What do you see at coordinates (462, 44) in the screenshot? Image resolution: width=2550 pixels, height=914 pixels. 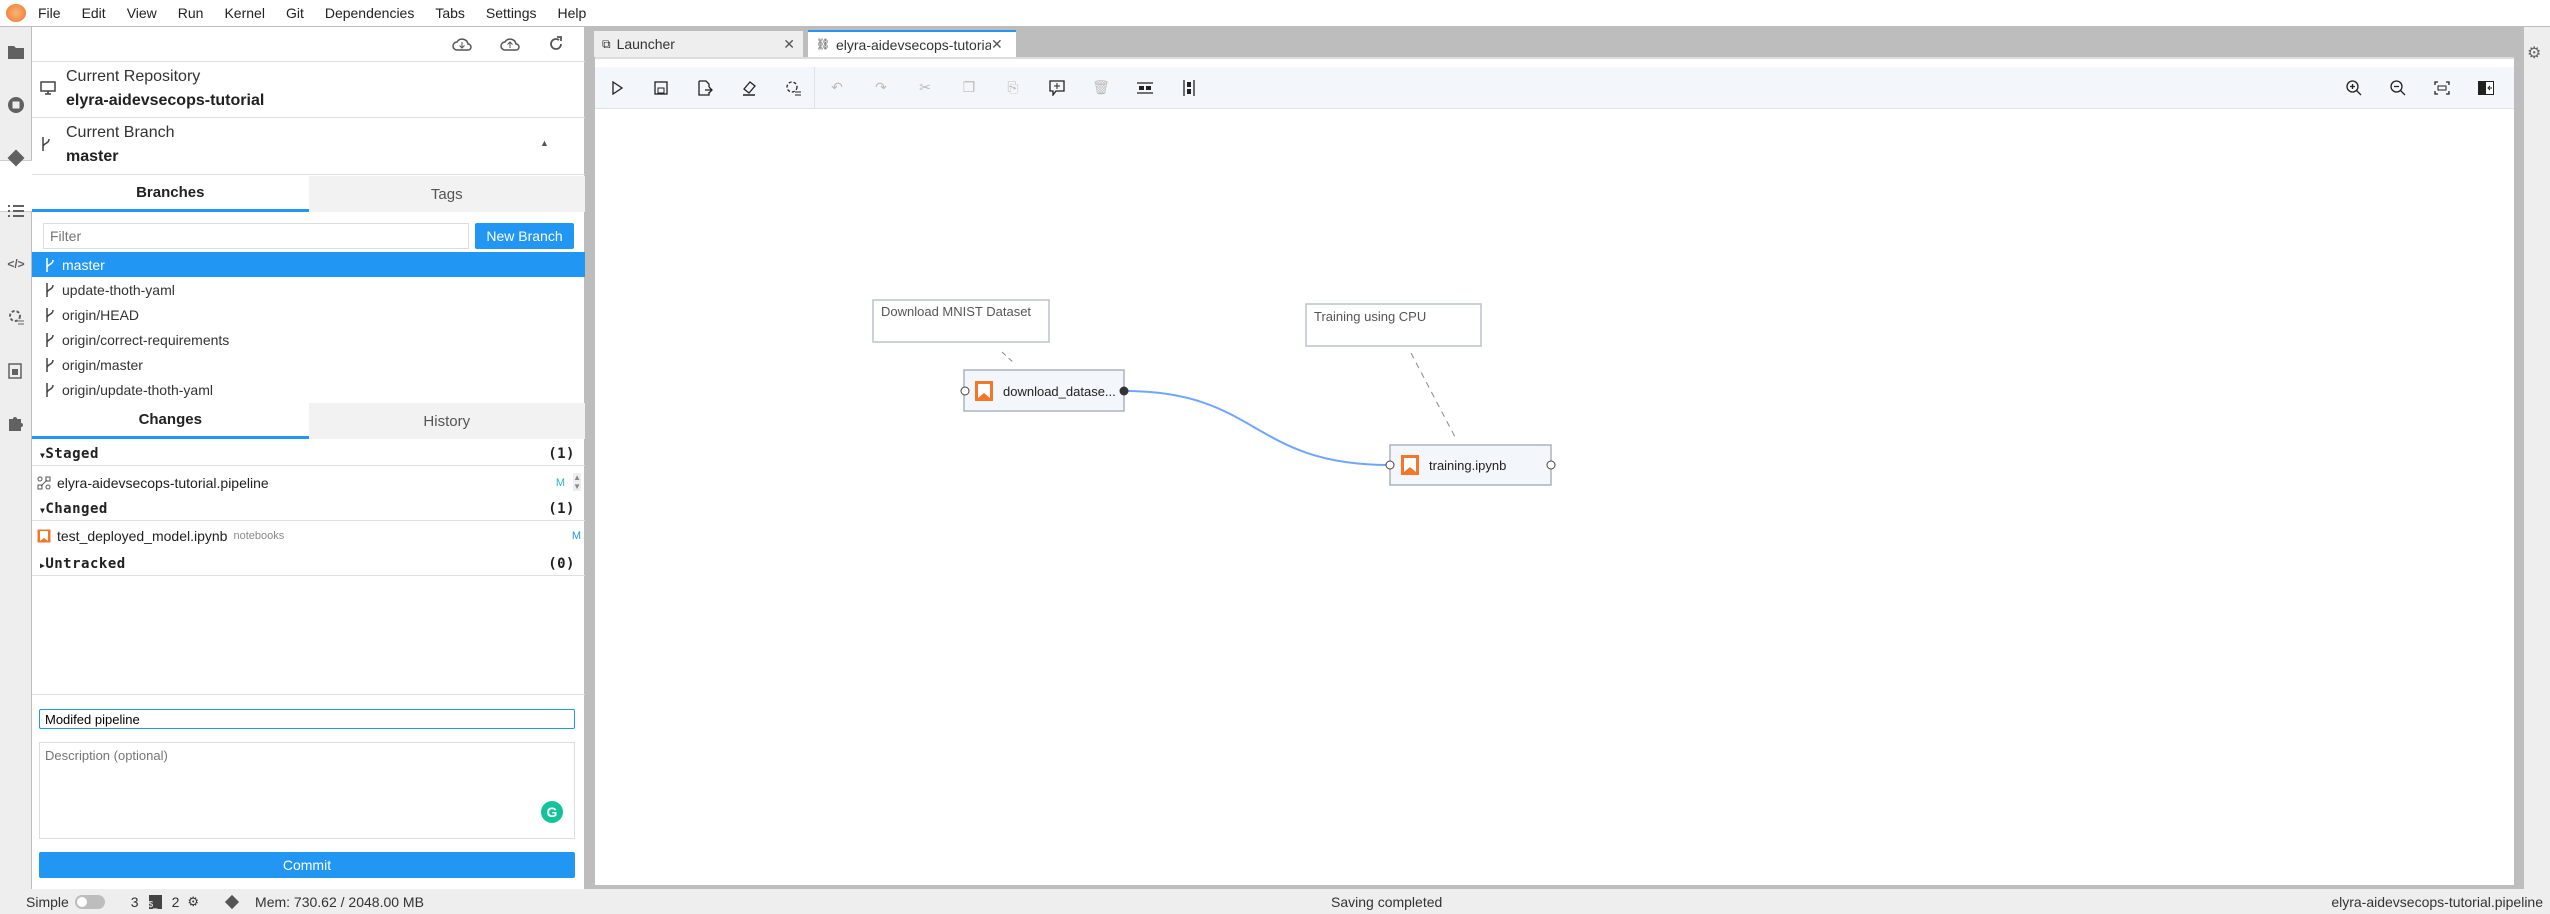 I see `pull-cloud-icon` at bounding box center [462, 44].